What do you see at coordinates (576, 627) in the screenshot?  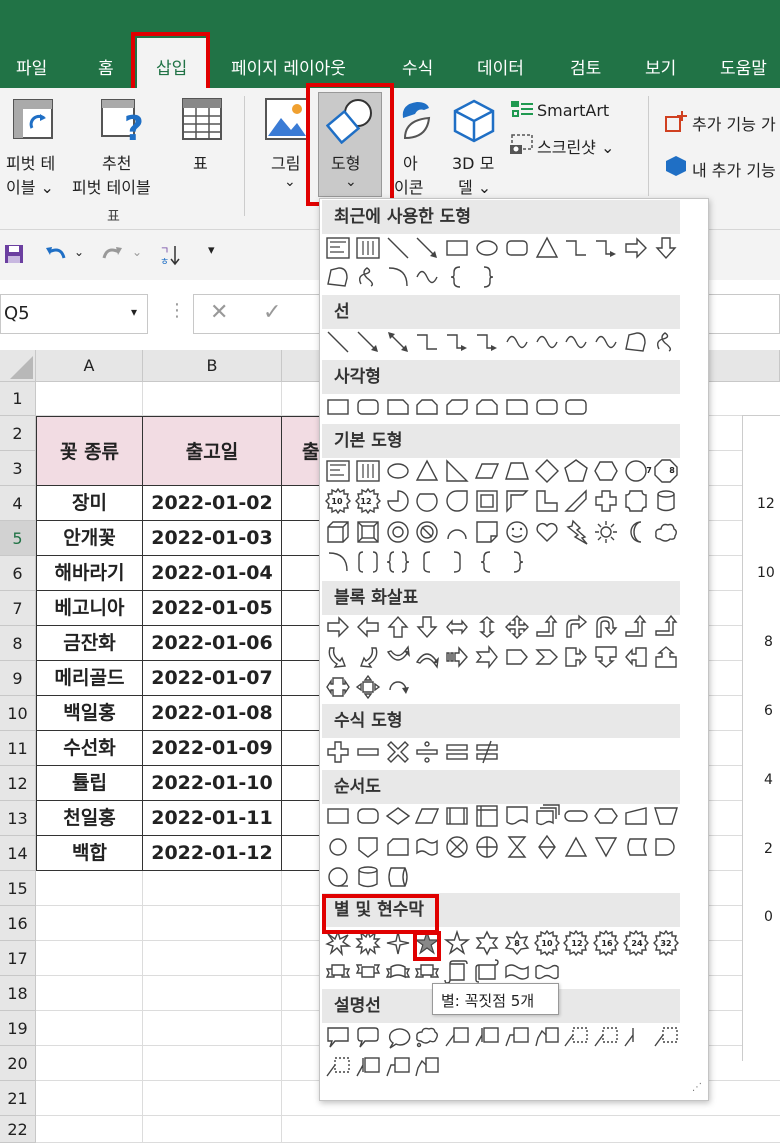 I see `shape-bentArrow` at bounding box center [576, 627].